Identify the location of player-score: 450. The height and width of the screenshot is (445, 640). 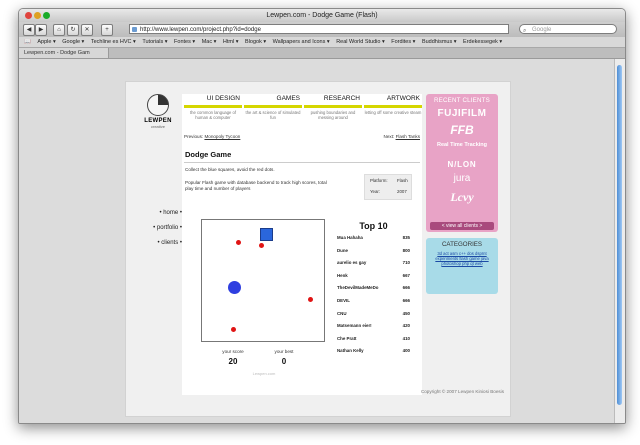
(406, 313).